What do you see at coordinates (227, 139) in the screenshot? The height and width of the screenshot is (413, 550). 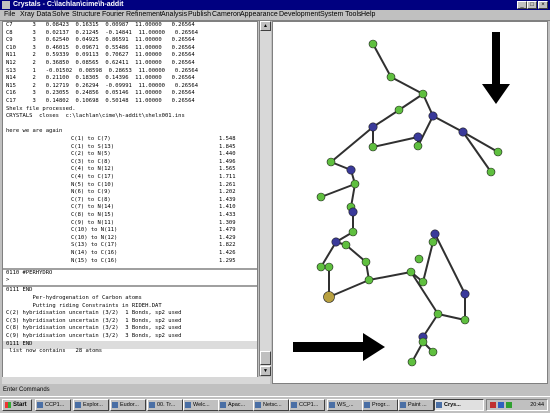 I see `bond-distance: 1.548` at bounding box center [227, 139].